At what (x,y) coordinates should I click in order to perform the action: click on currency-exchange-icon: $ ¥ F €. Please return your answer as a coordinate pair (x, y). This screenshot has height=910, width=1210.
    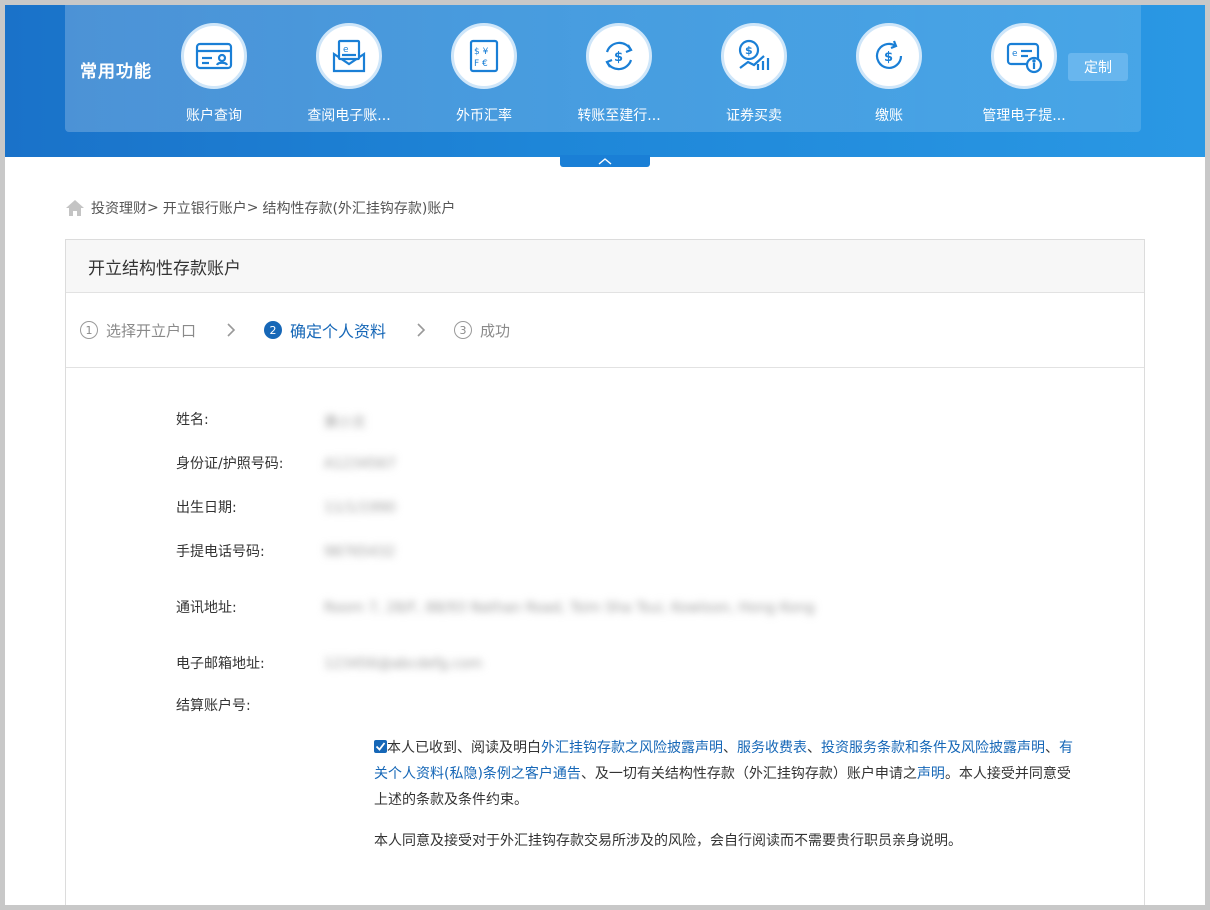
    Looking at the image, I should click on (484, 56).